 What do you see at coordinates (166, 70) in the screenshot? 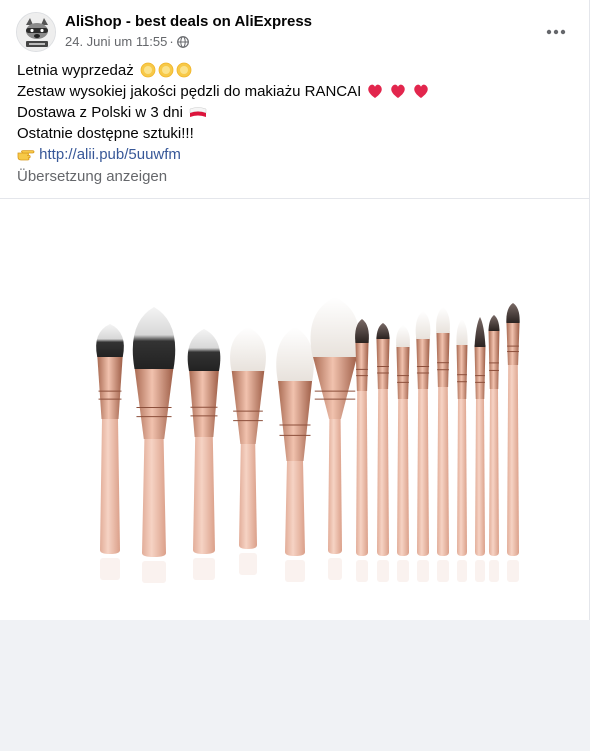
I see `sun-emoji-icon` at bounding box center [166, 70].